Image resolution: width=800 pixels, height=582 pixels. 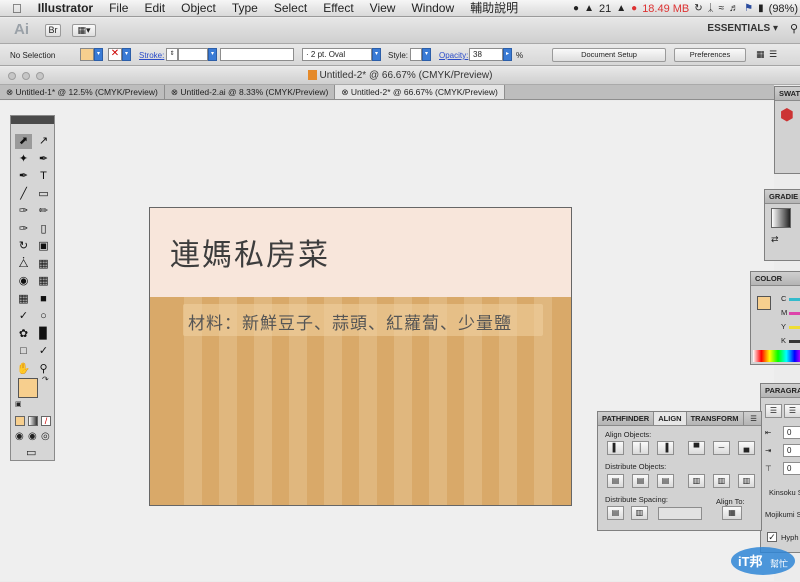 I want to click on minimize-window-icon, so click(x=26, y=76).